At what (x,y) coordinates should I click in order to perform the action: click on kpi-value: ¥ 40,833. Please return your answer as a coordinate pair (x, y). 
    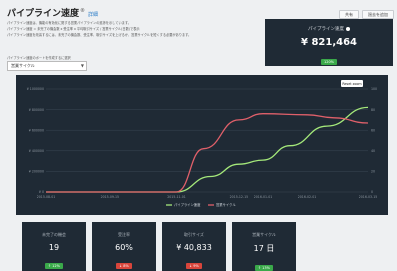
    Looking at the image, I should click on (194, 247).